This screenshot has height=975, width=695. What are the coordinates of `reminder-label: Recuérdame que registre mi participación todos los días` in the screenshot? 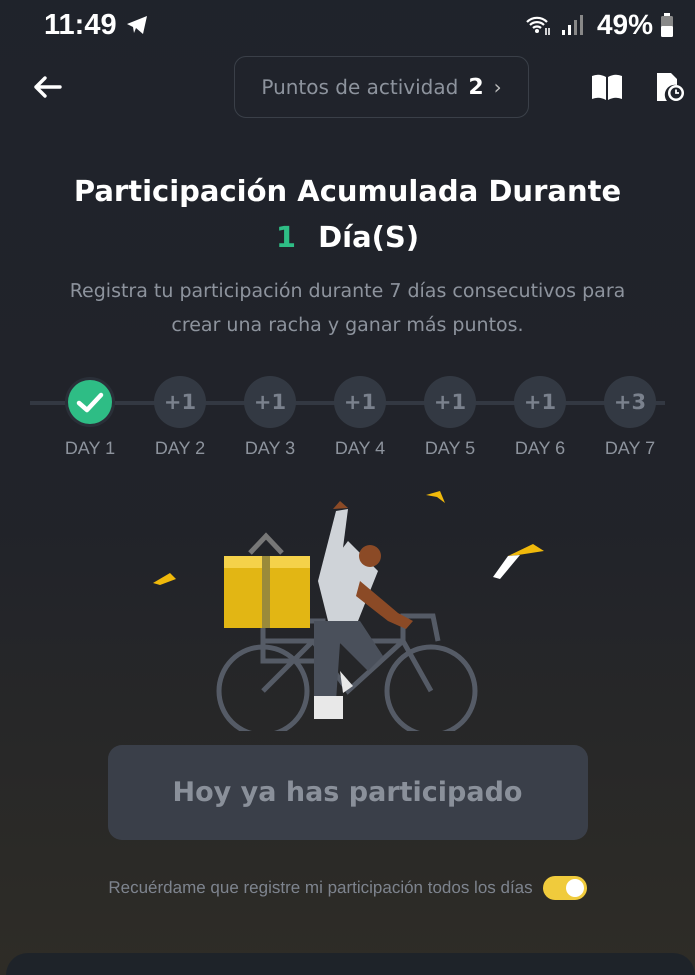 It's located at (320, 888).